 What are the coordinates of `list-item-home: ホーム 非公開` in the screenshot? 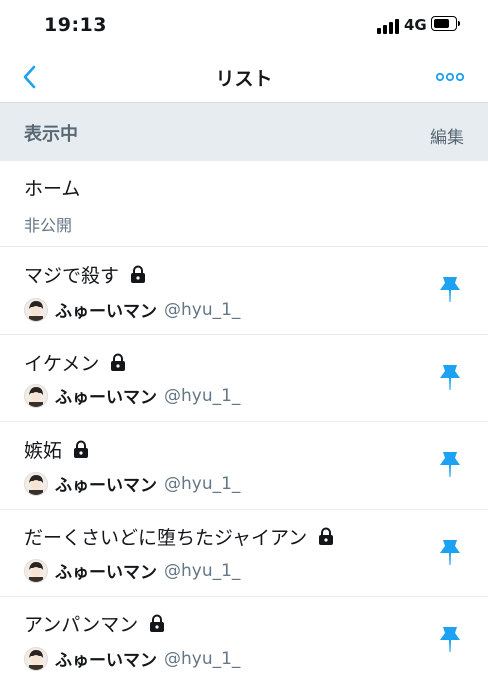 It's located at (244, 203).